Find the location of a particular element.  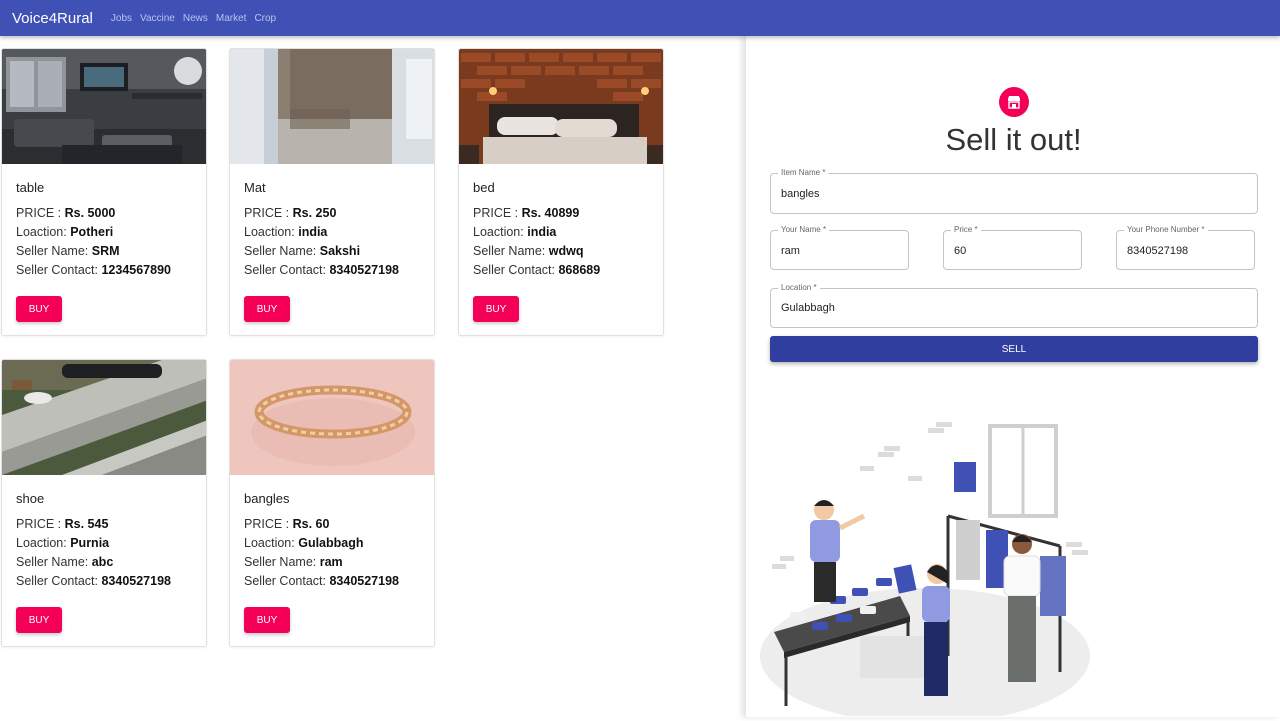

seller-name: Seller Name: ram is located at coordinates (293, 562).